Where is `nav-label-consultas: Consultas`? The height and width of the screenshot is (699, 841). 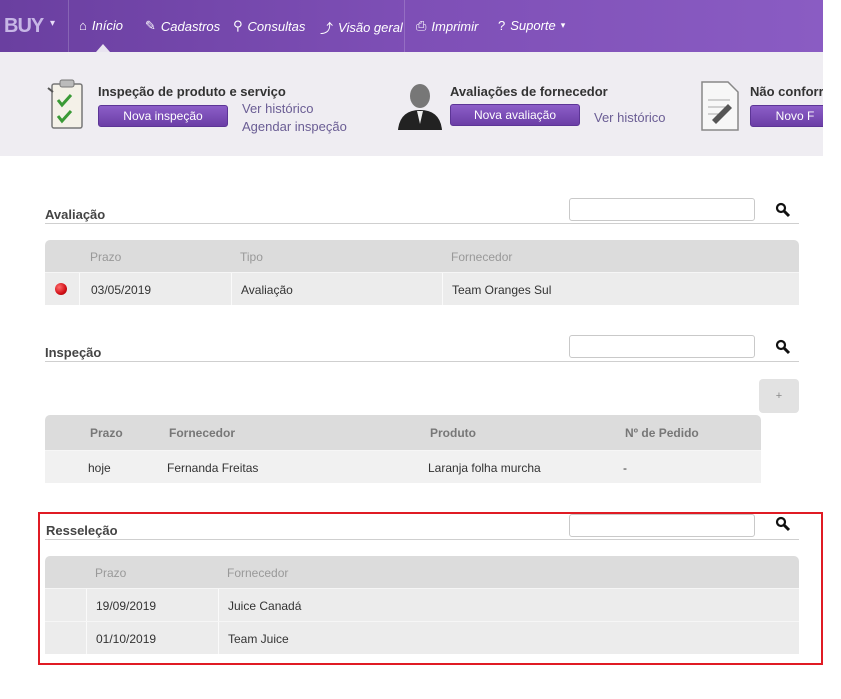
nav-label-consultas: Consultas is located at coordinates (276, 26).